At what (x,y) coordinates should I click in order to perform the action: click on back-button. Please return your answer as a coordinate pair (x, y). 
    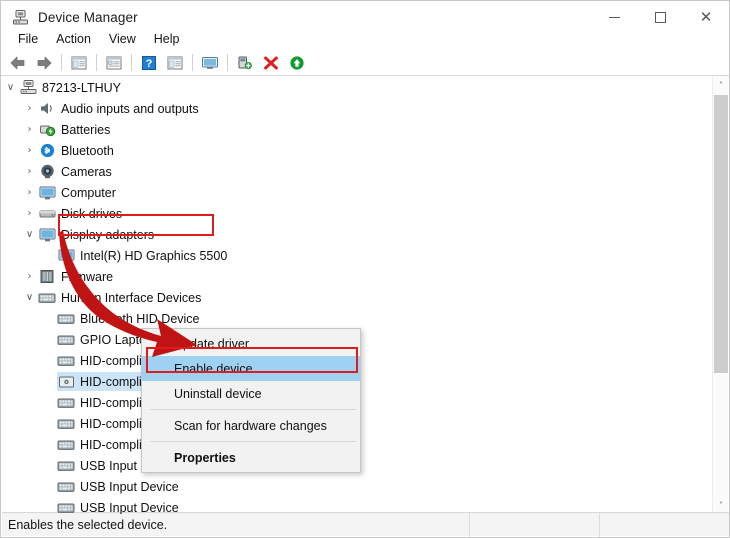
    Looking at the image, I should click on (18, 63).